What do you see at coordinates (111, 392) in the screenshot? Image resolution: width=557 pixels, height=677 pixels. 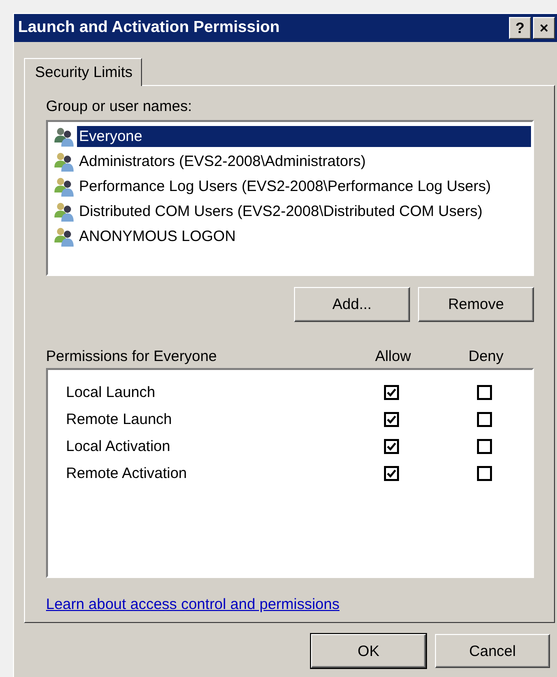 I see `permission-name: Local Launch` at bounding box center [111, 392].